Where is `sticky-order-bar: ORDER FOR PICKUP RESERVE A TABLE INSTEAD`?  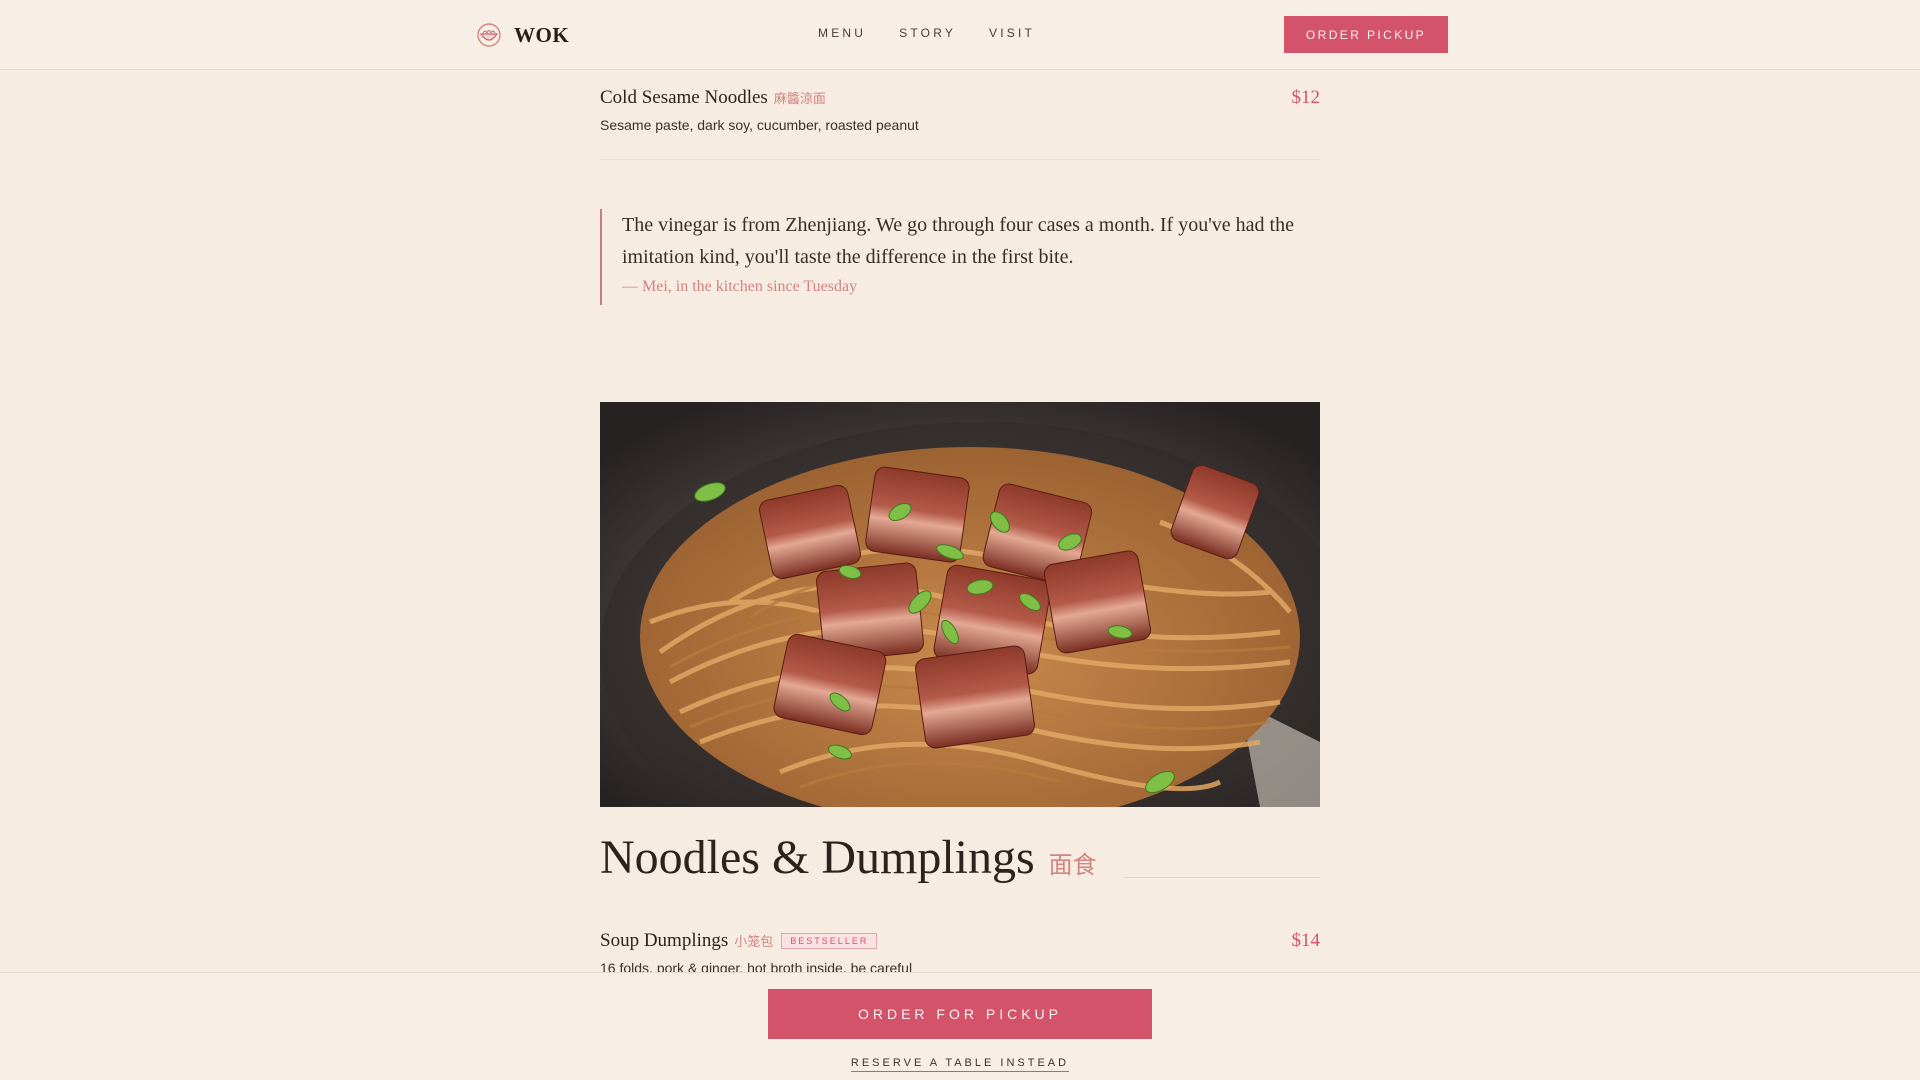 sticky-order-bar: ORDER FOR PICKUP RESERVE A TABLE INSTEAD is located at coordinates (960, 1026).